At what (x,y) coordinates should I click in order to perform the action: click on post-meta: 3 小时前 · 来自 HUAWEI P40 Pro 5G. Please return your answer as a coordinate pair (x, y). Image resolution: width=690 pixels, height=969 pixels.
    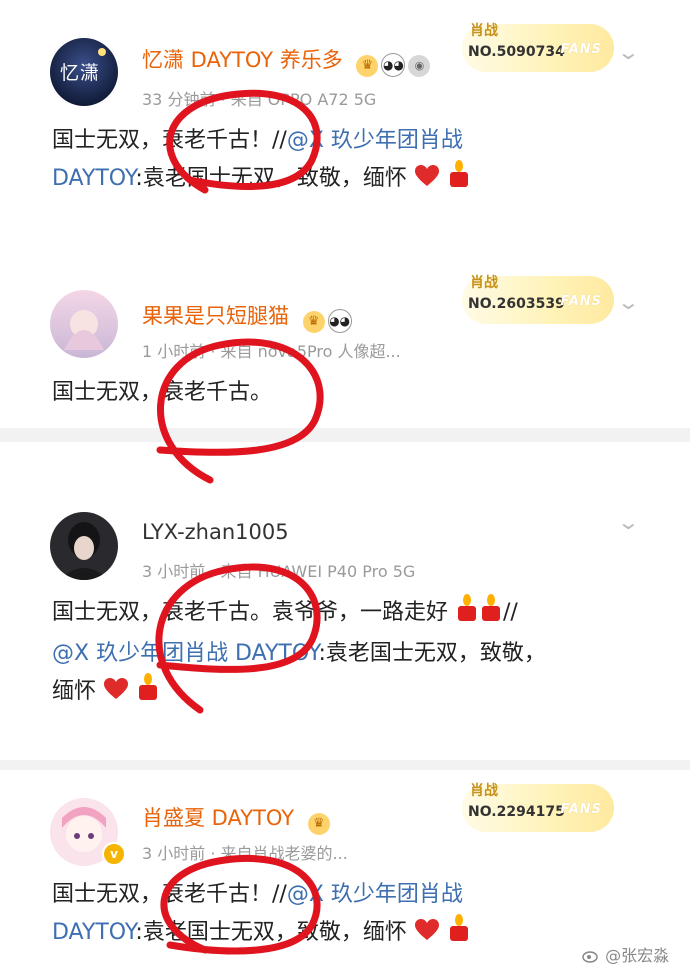
    Looking at the image, I should click on (279, 571).